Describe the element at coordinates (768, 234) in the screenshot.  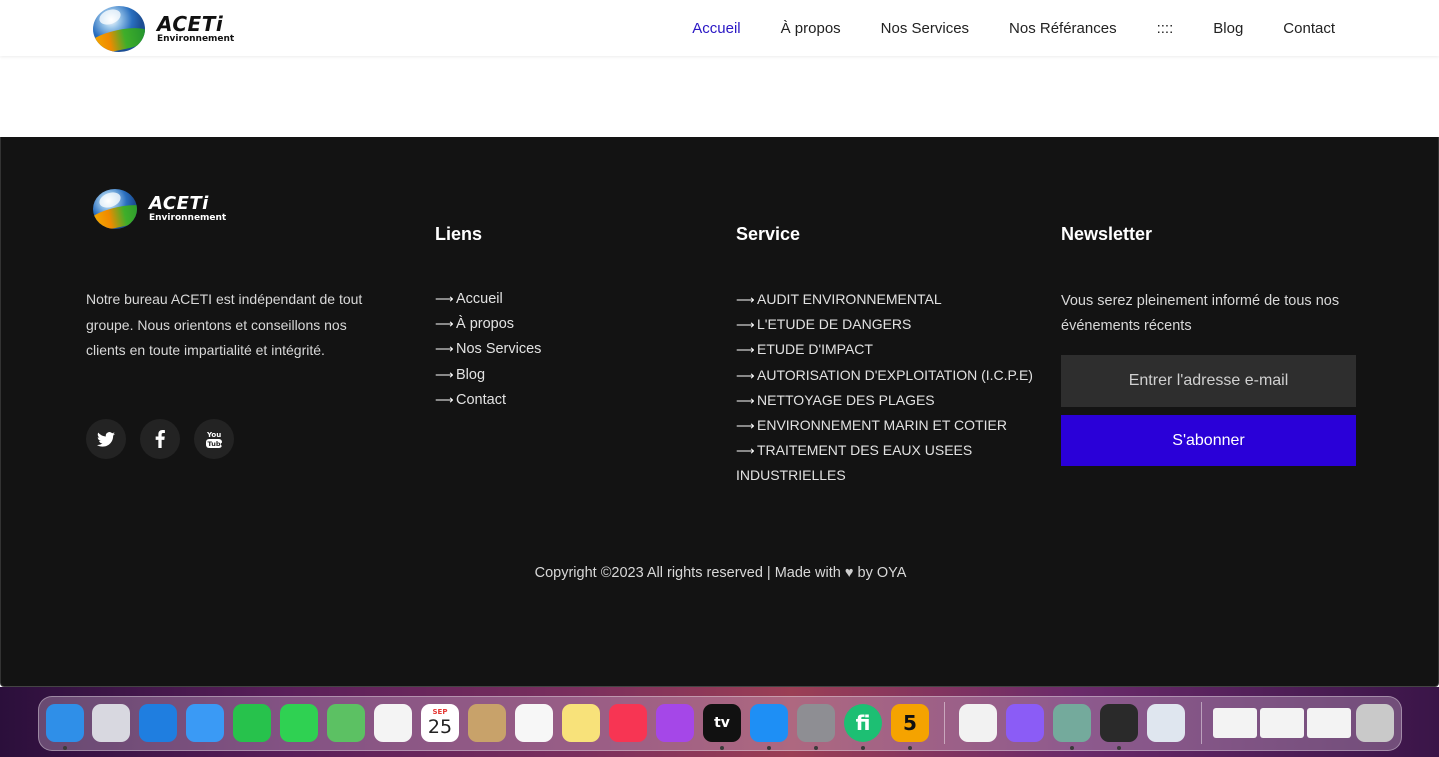
I see `service-title: Service` at that location.